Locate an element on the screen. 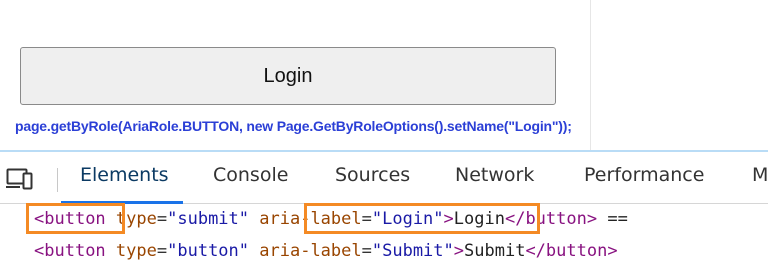 The image size is (768, 269). tab-performance: Performance is located at coordinates (644, 175).